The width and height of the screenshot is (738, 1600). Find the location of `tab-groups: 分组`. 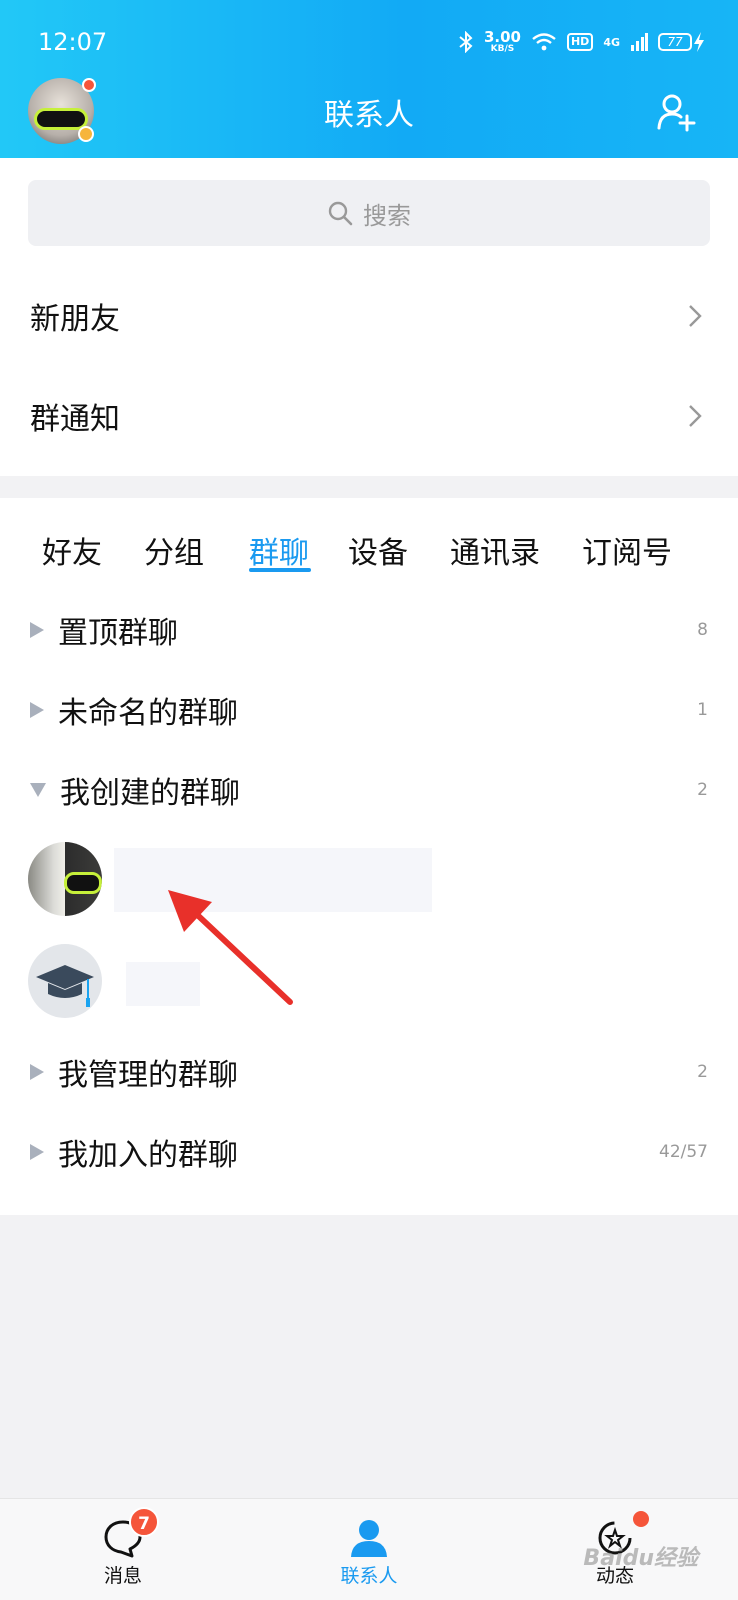

tab-groups: 分组 is located at coordinates (174, 550).